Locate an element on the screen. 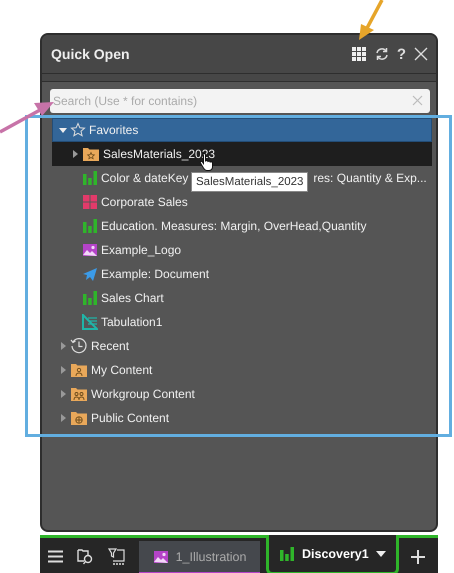 The height and width of the screenshot is (573, 454). tree-item: Workgroup Content is located at coordinates (242, 394).